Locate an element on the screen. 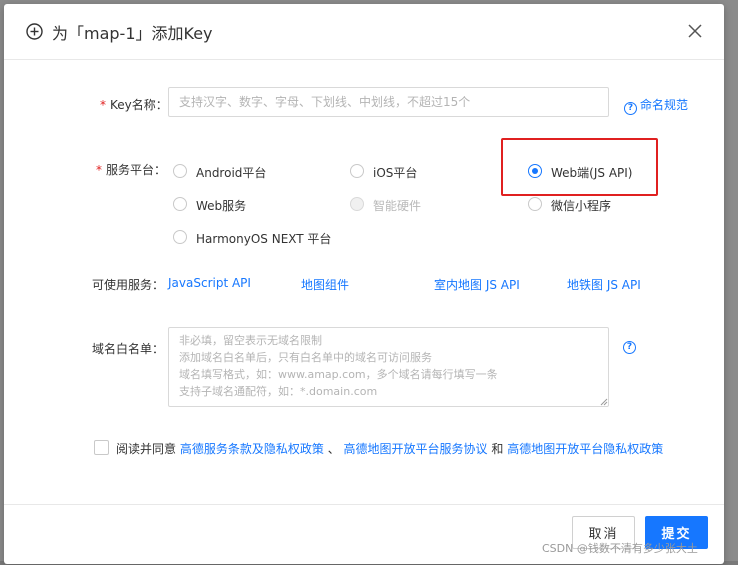 The height and width of the screenshot is (565, 738). agreement-prefix: 阅读并同意 is located at coordinates (146, 449).